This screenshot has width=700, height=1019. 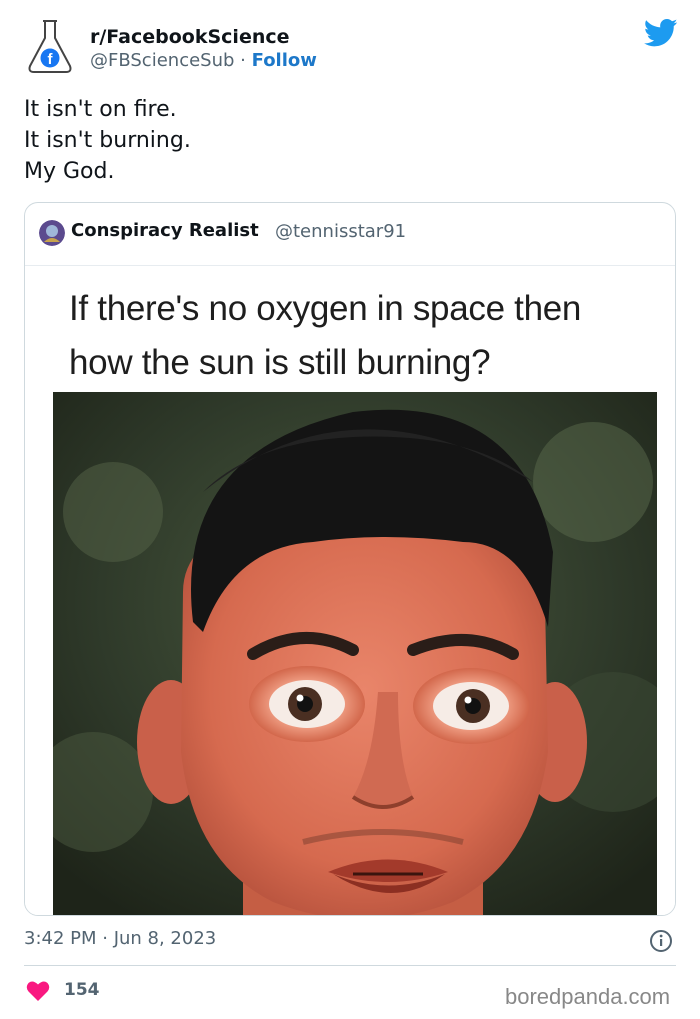 What do you see at coordinates (69, 171) in the screenshot?
I see `tweet-line: My God.` at bounding box center [69, 171].